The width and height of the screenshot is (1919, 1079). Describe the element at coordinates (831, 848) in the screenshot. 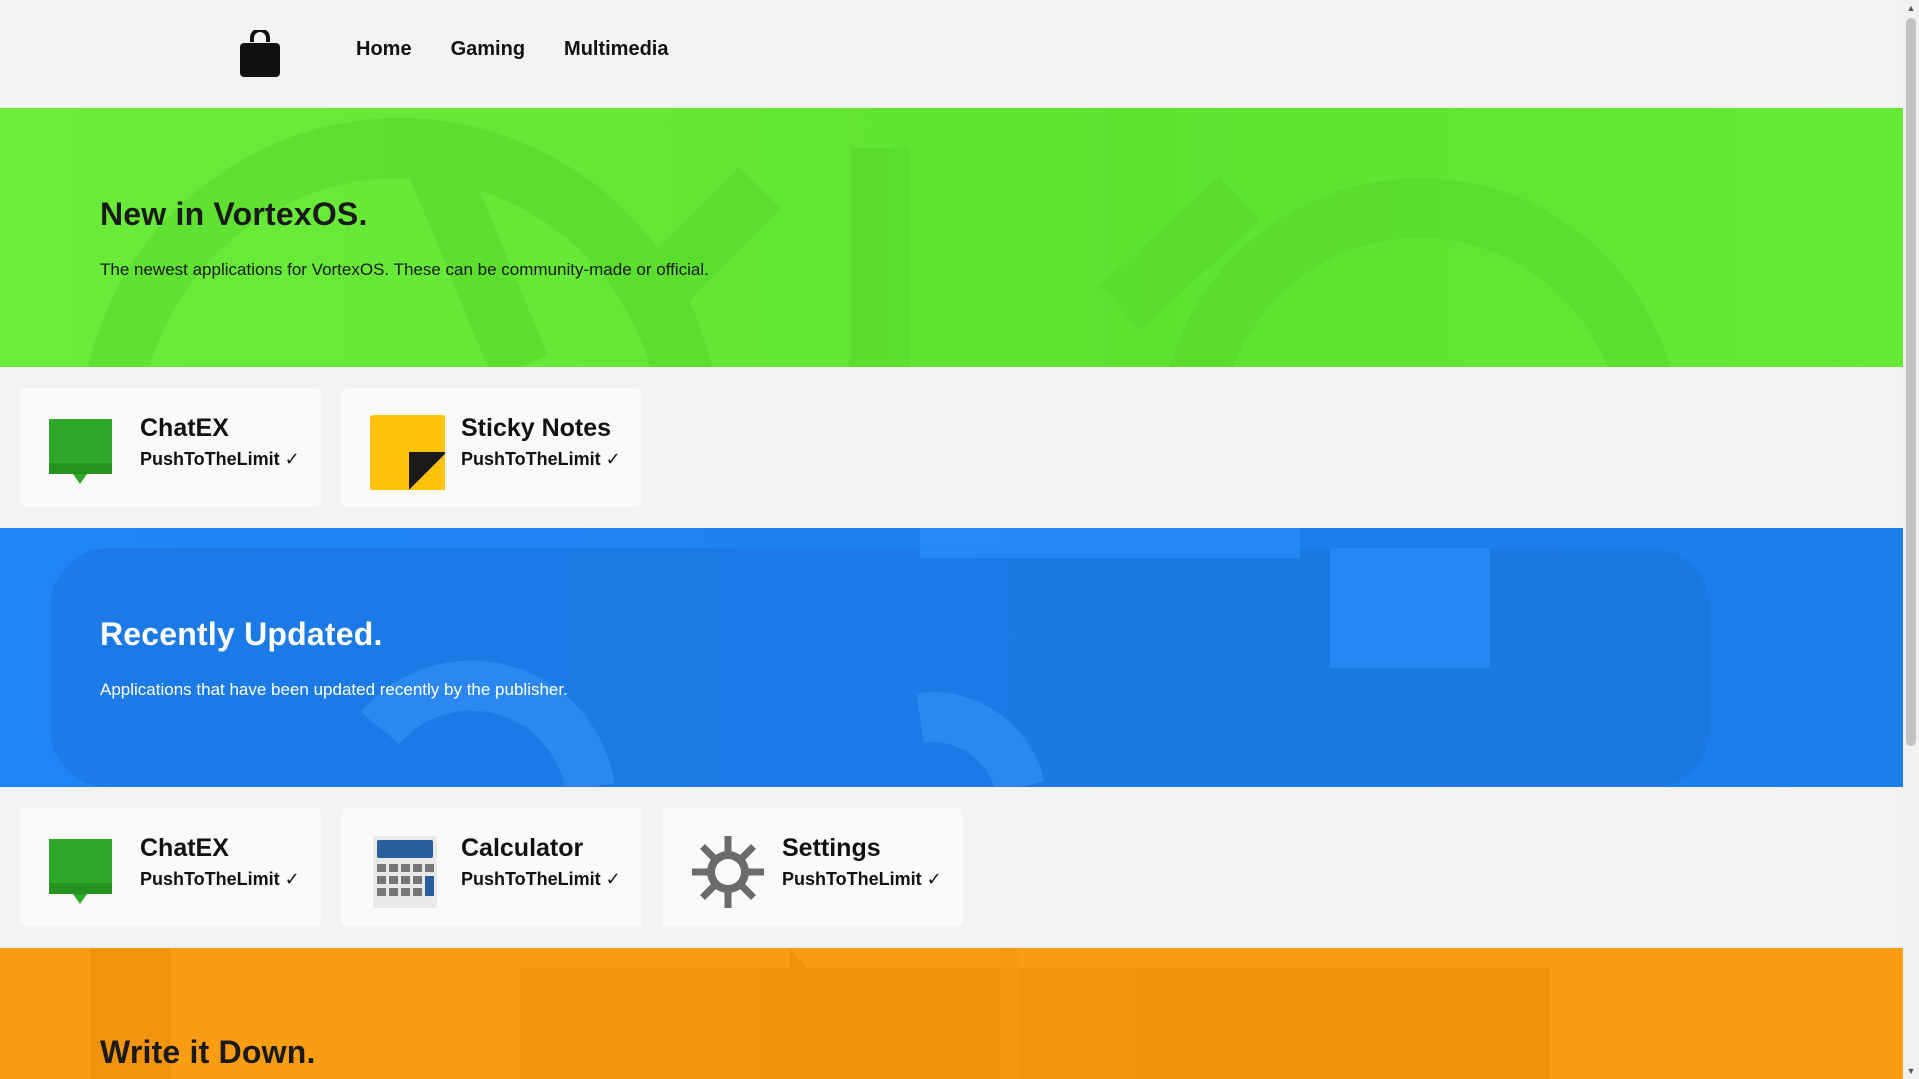

I see `app-name: Settings` at that location.